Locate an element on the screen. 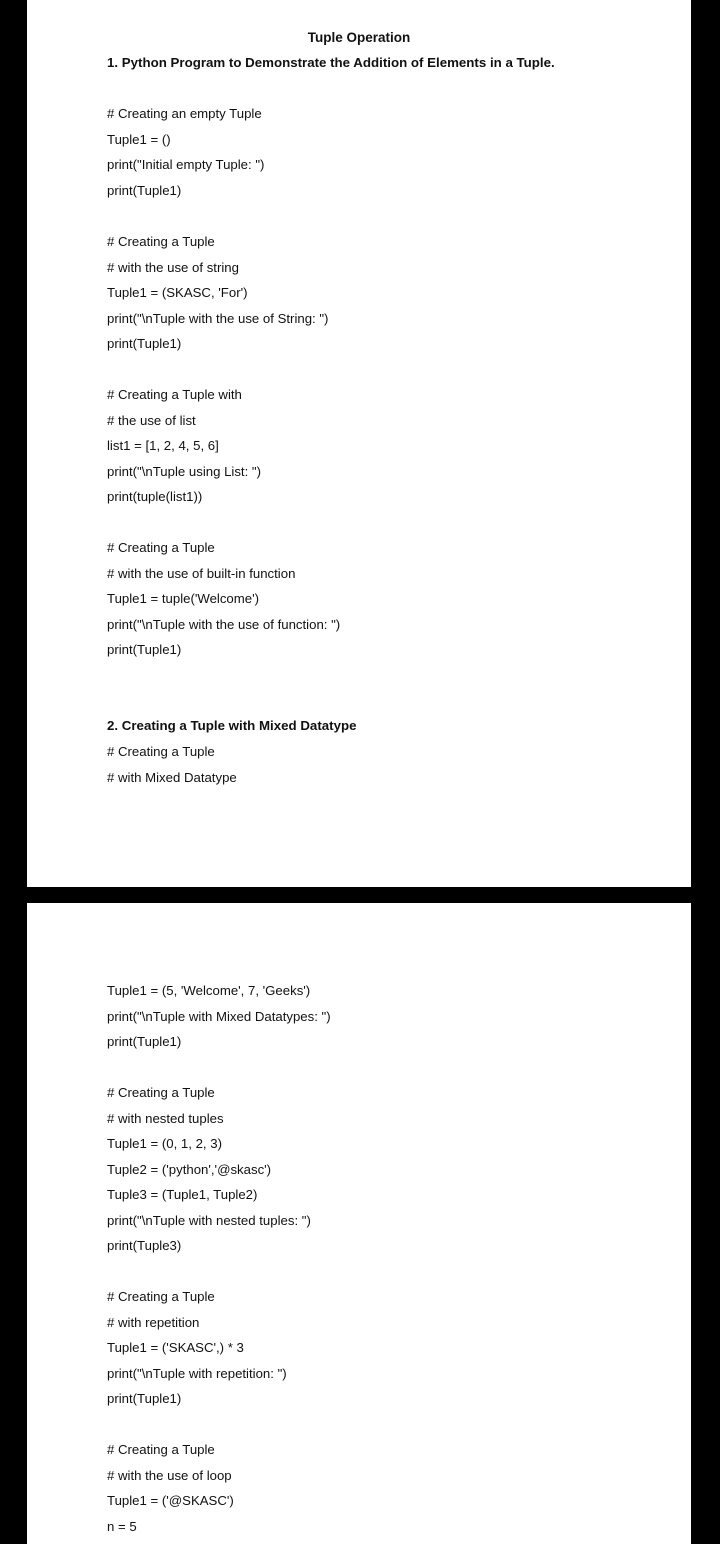 This screenshot has height=1544, width=720. code-line: Tuple1 = (SKASC, 'For') is located at coordinates (177, 292).